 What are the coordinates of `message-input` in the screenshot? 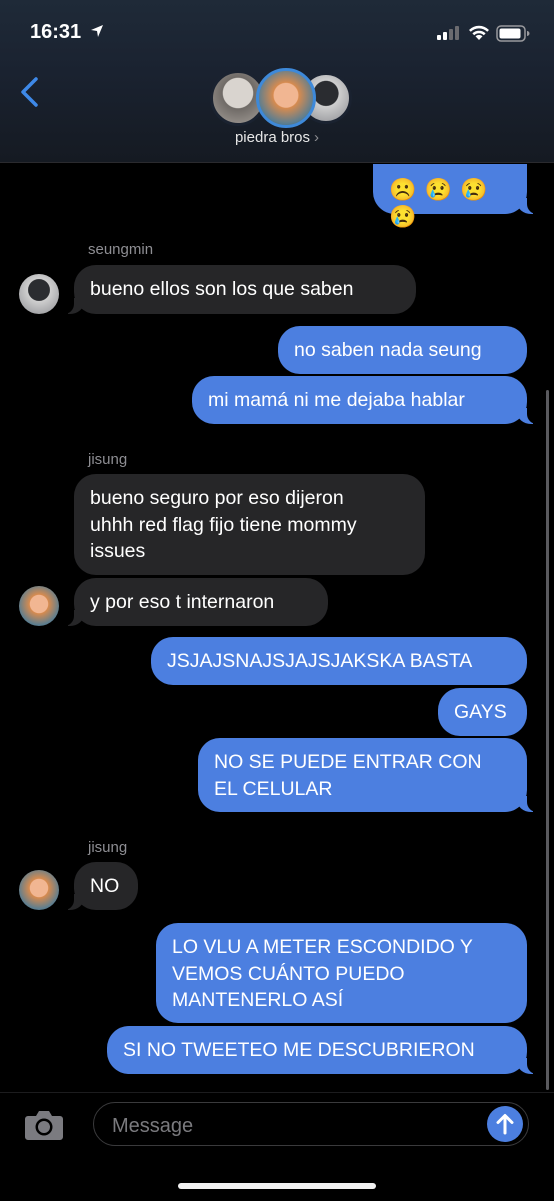 It's located at (292, 1126).